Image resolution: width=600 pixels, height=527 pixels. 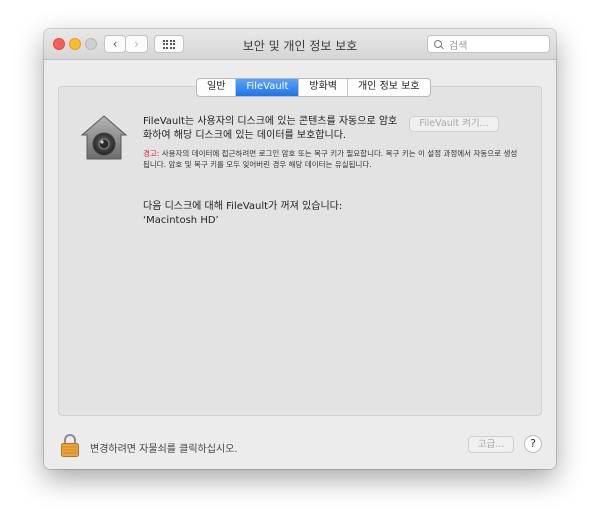 What do you see at coordinates (181, 220) in the screenshot?
I see `disk-name: ‘Macintosh HD’` at bounding box center [181, 220].